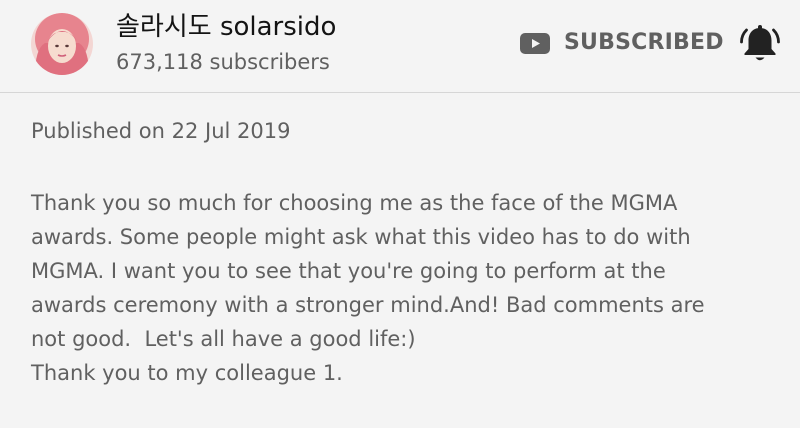 This screenshot has width=800, height=428. Describe the element at coordinates (226, 27) in the screenshot. I see `channel-name: 솔라시도 solarsido` at that location.